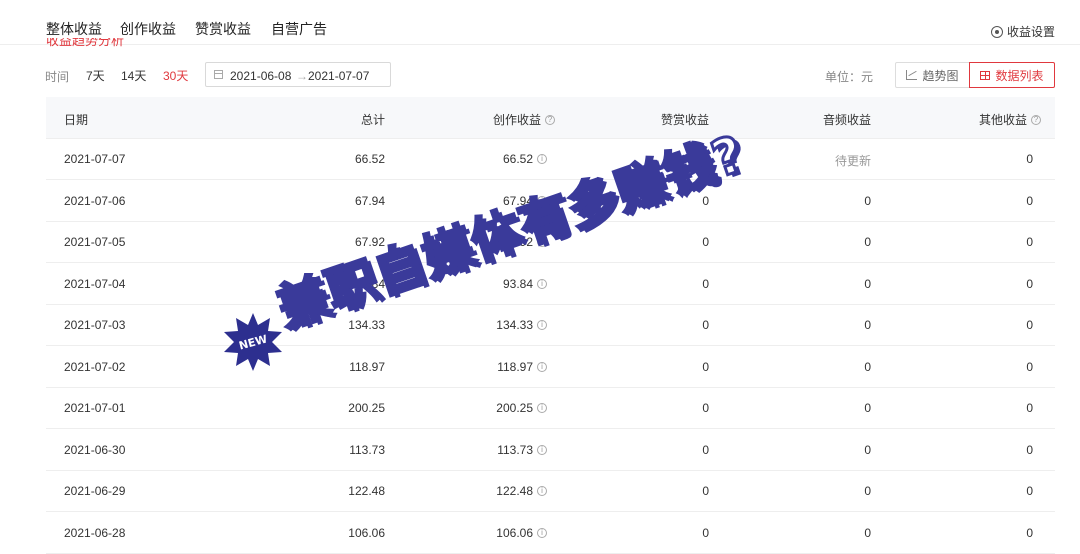  What do you see at coordinates (76, 120) in the screenshot?
I see `header-date: 日期` at bounding box center [76, 120].